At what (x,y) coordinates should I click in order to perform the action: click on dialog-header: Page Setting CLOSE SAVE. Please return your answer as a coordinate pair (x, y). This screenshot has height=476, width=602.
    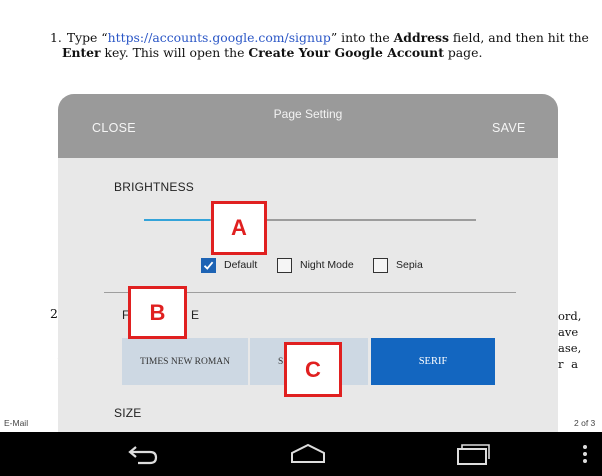
    Looking at the image, I should click on (308, 126).